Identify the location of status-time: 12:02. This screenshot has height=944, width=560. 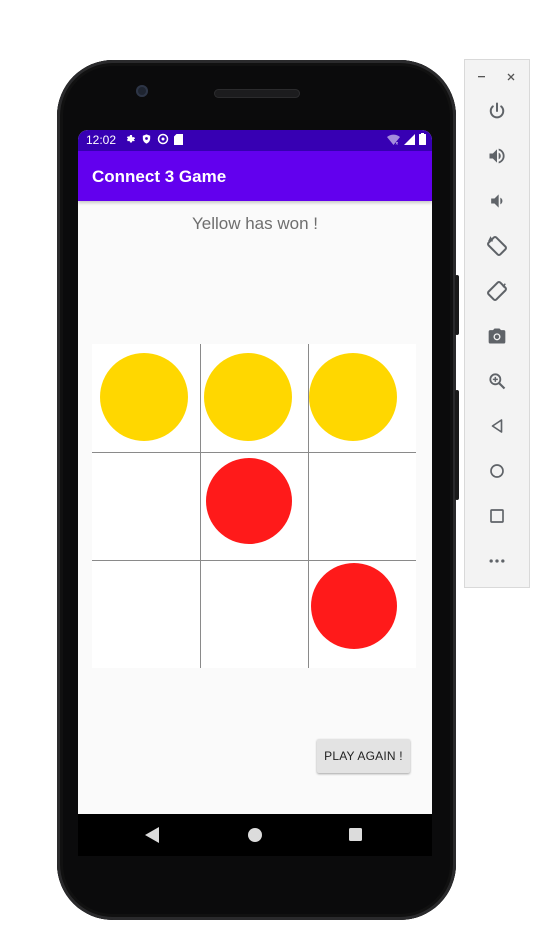
(101, 140).